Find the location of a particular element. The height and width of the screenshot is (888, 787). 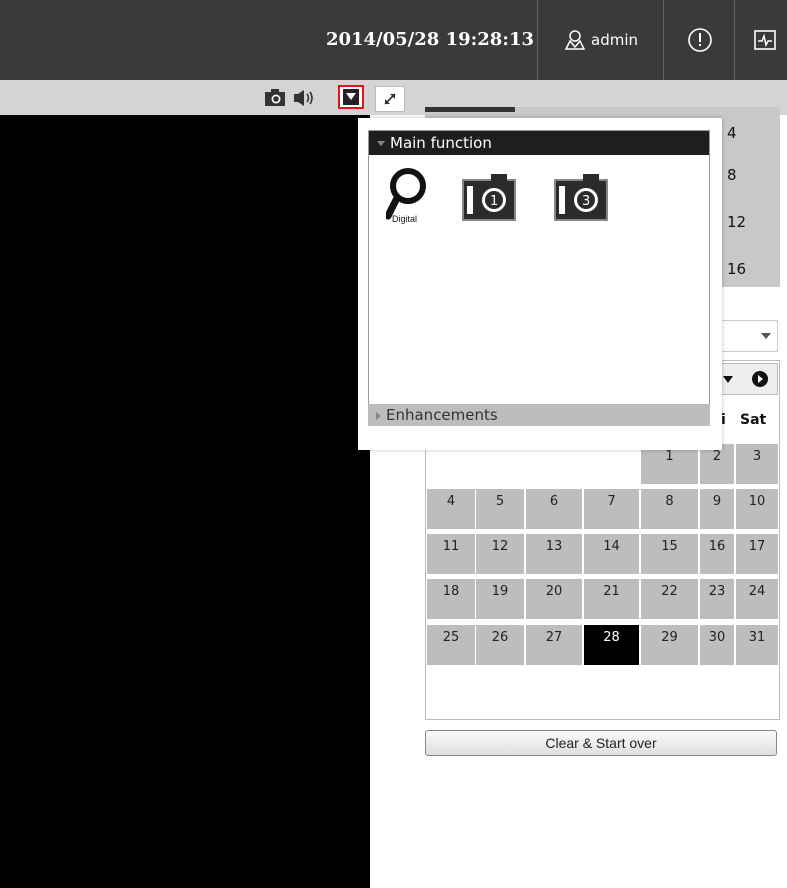

monitor-icon is located at coordinates (765, 40).